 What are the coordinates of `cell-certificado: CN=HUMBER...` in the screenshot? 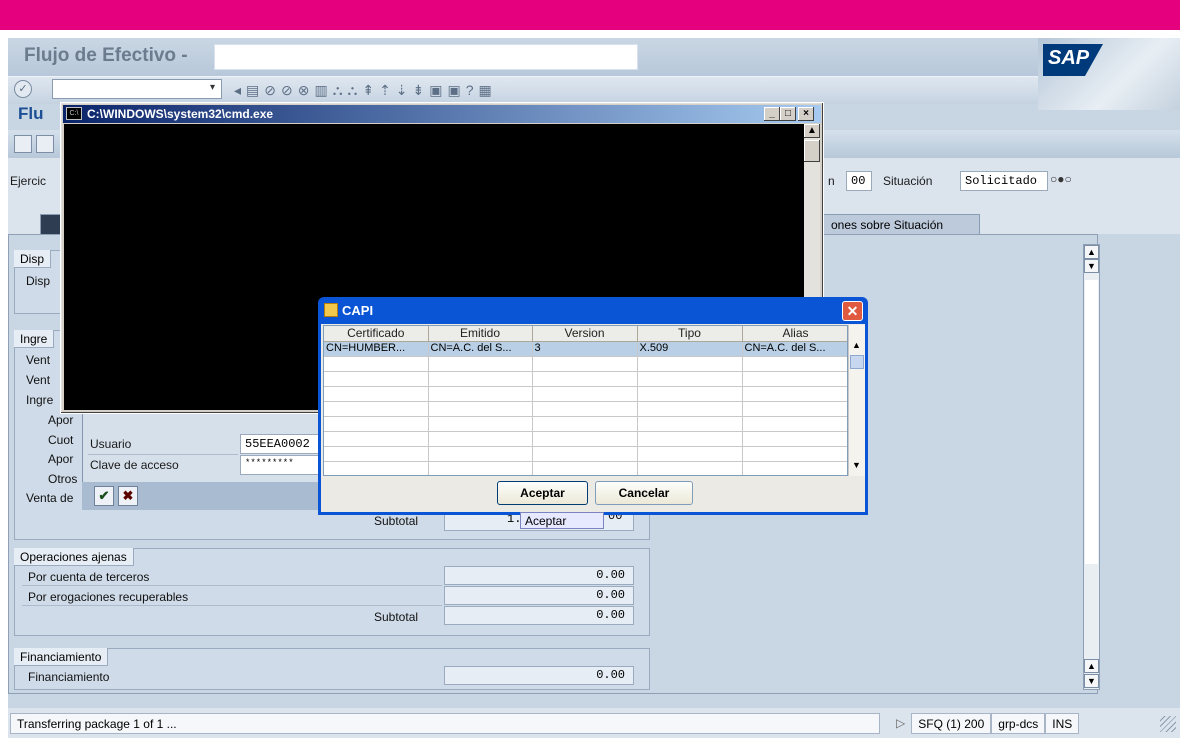 It's located at (376, 349).